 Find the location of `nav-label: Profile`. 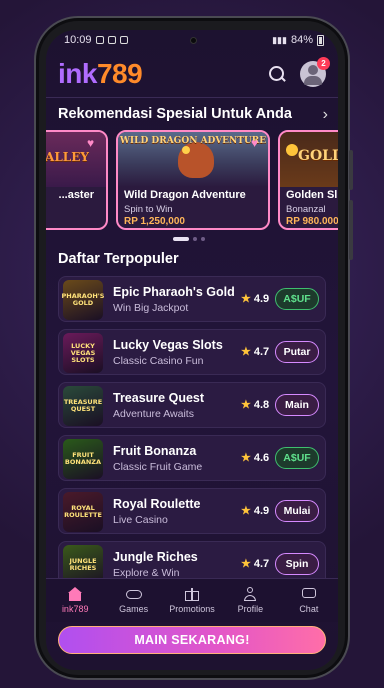

nav-label: Profile is located at coordinates (250, 609).